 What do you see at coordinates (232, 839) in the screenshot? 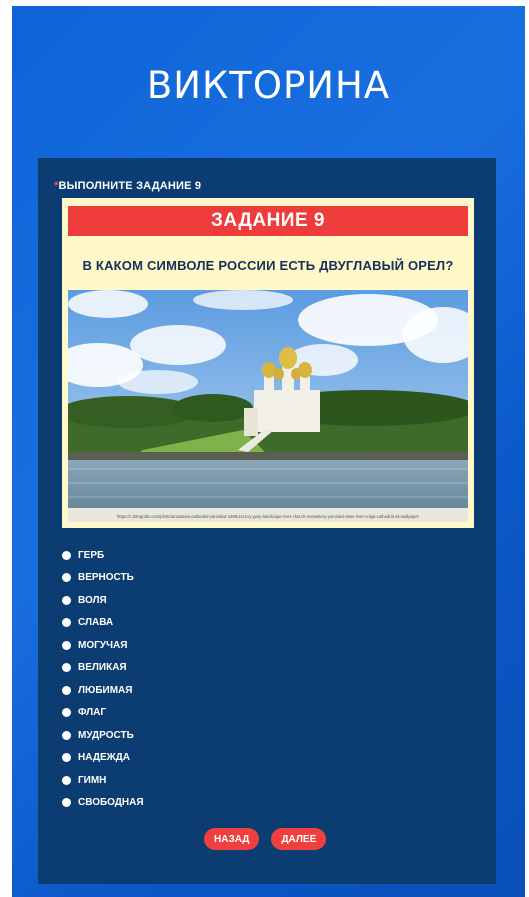
I see `back-button: НАЗАД` at bounding box center [232, 839].